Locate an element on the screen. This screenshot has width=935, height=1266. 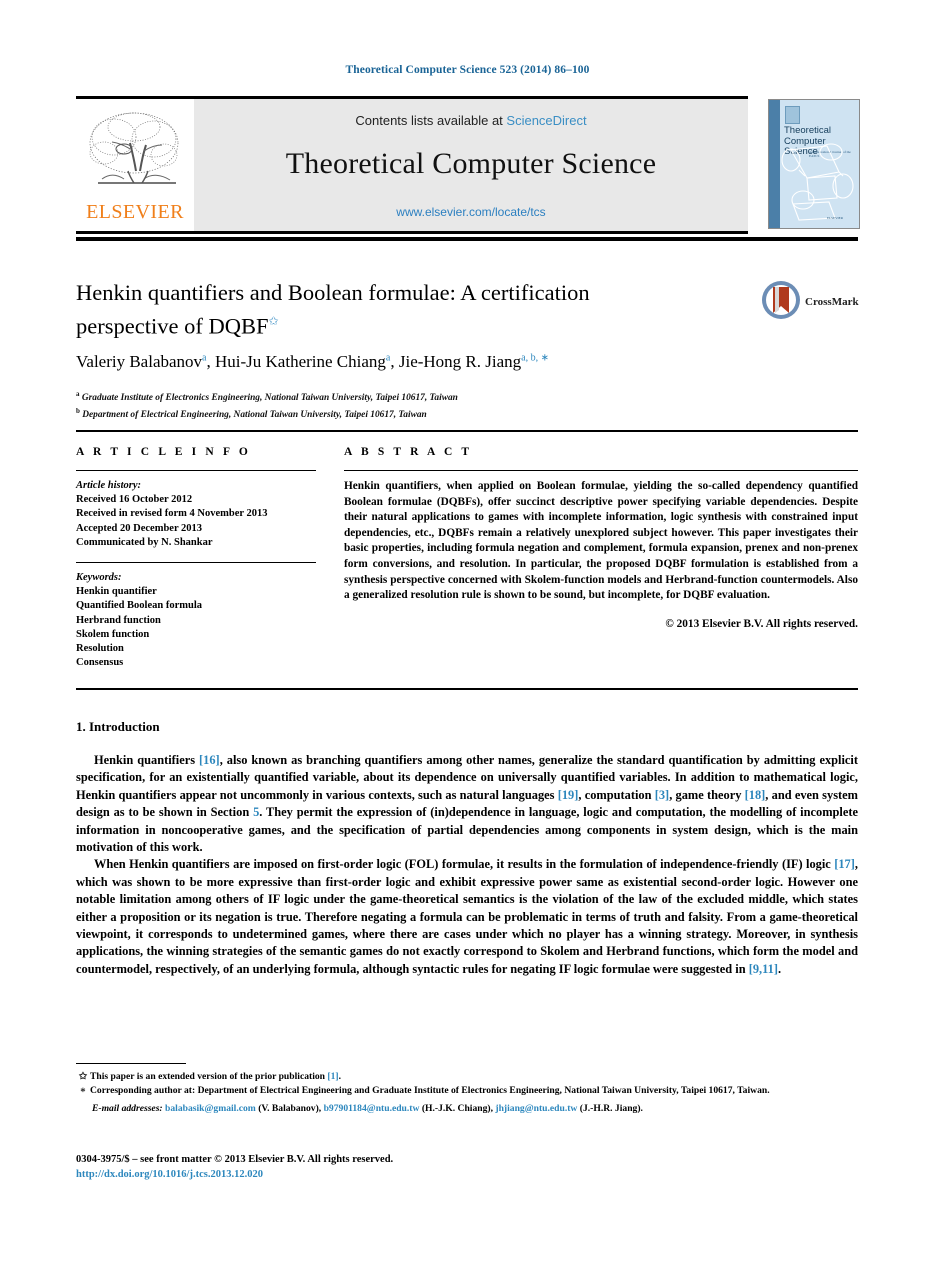
section-1-title: 1. Introduction is located at coordinates (118, 726).